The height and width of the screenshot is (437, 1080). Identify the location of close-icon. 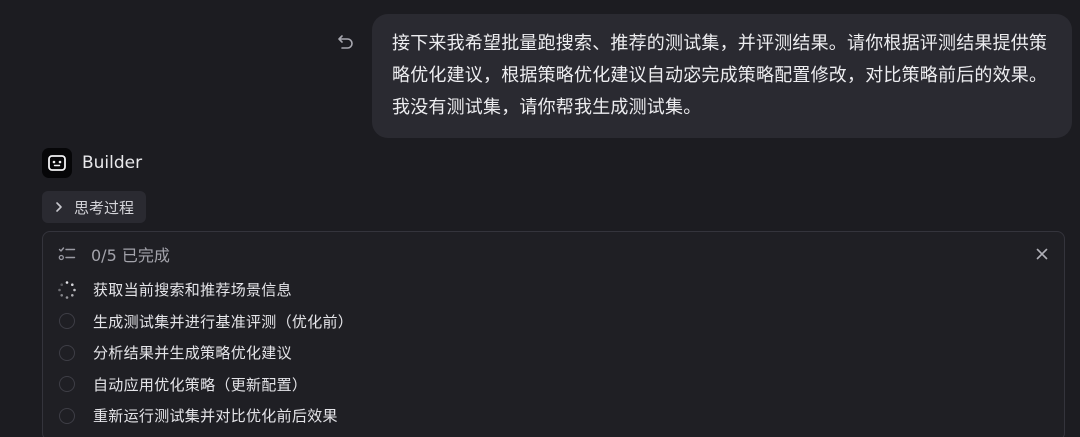
(1042, 254).